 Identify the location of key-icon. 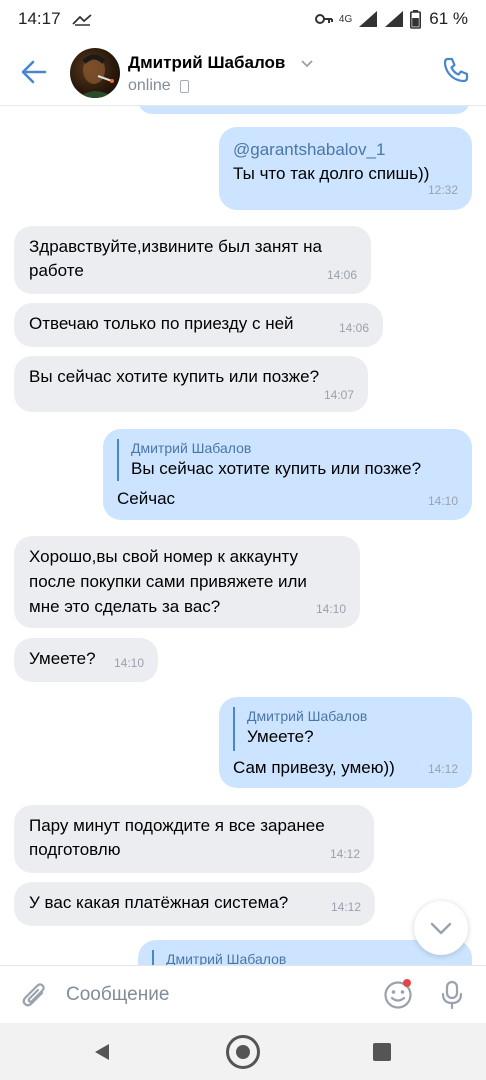
(323, 19).